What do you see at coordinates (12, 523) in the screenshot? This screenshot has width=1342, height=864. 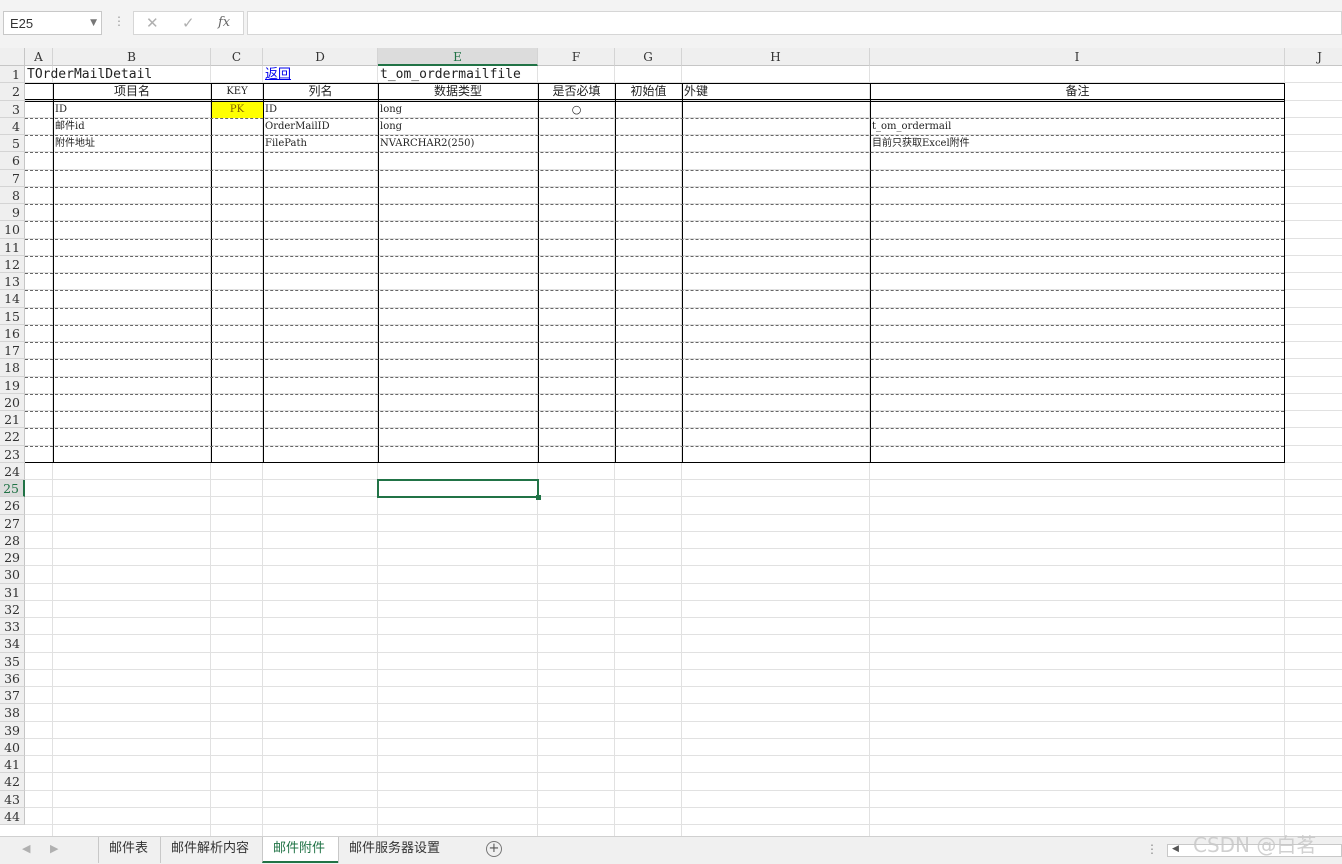 I see `row-header-27: 27` at bounding box center [12, 523].